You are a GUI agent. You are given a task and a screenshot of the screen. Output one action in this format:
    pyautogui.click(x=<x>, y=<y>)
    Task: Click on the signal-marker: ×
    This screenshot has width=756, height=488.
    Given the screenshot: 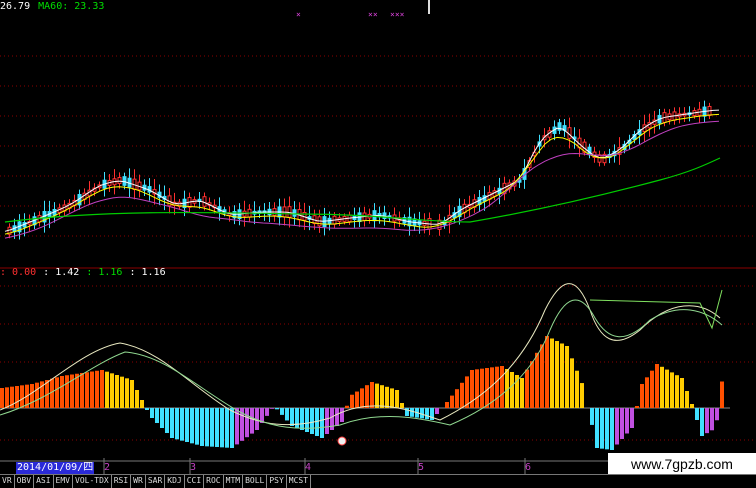 What is the action you would take?
    pyautogui.click(x=298, y=14)
    